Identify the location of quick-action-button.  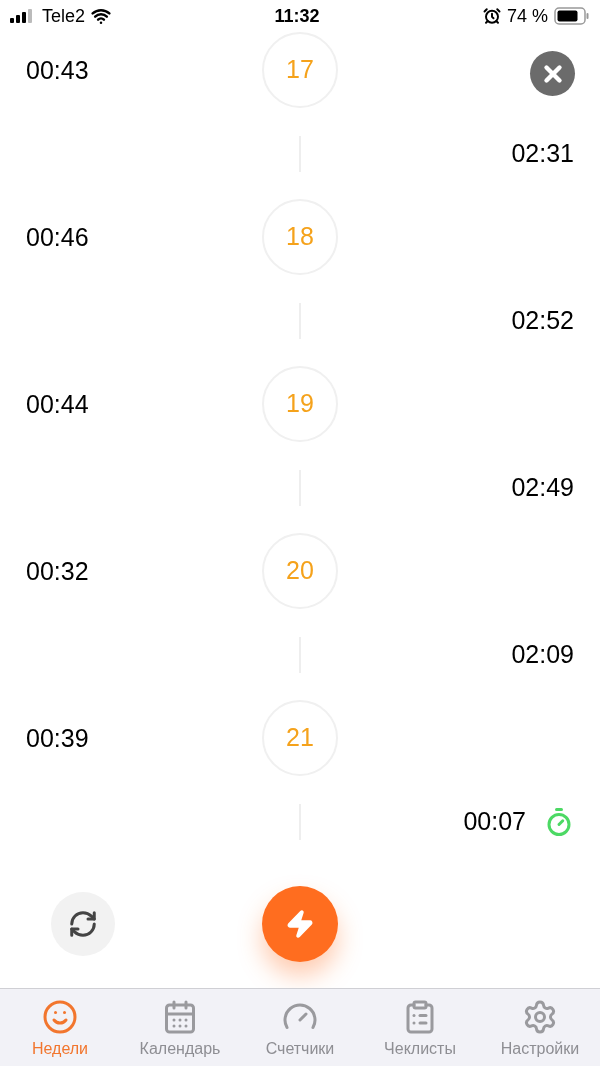
(300, 924).